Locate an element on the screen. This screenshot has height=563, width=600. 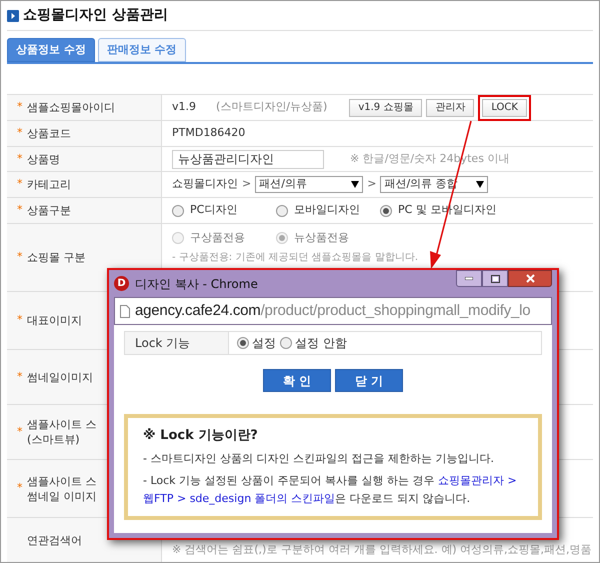
field-label: 상품명 is located at coordinates (43, 159).